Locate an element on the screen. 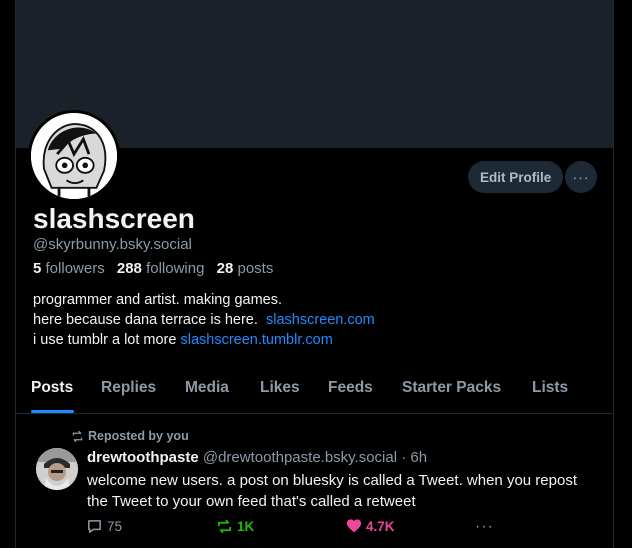 This screenshot has height=548, width=632. reply-icon is located at coordinates (94, 526).